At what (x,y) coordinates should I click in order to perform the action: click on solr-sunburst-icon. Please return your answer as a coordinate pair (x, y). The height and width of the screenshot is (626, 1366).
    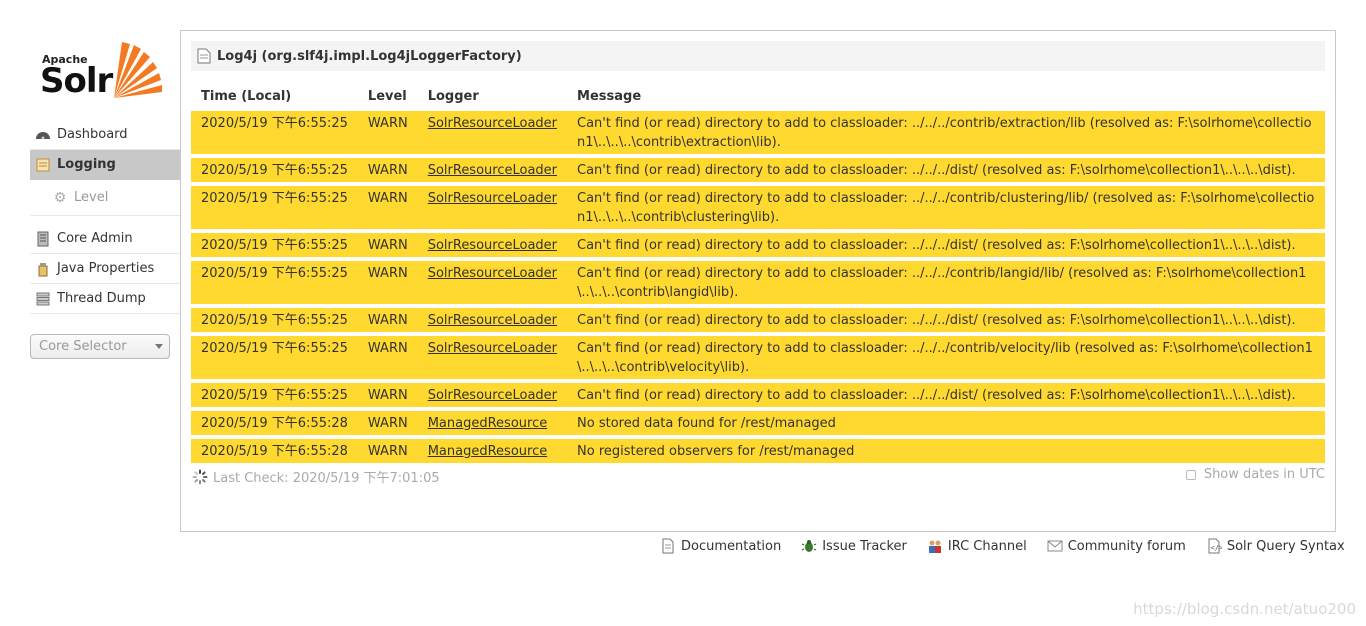
    Looking at the image, I should click on (138, 70).